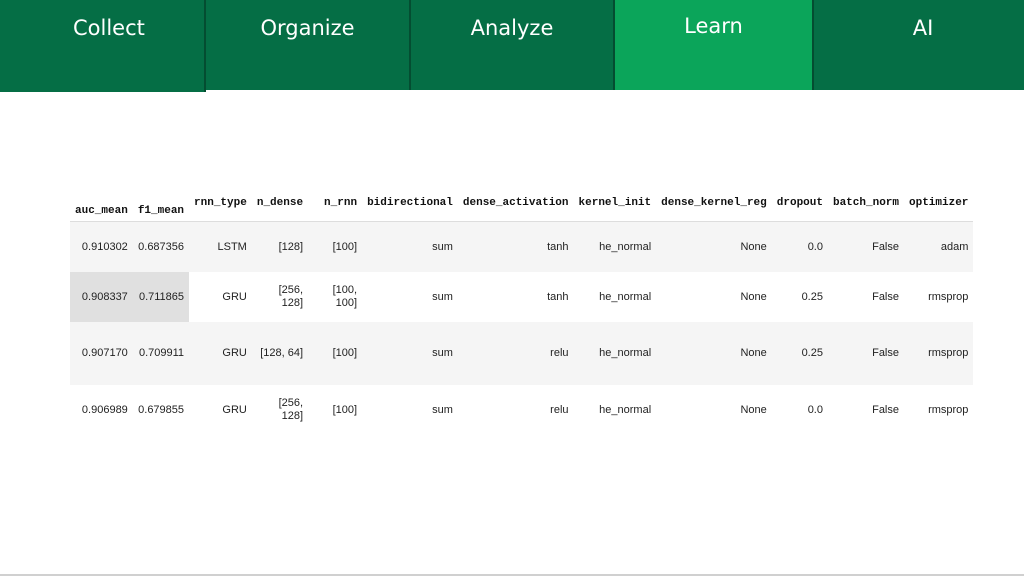 The width and height of the screenshot is (1024, 576). I want to click on tab-label: Organize, so click(307, 28).